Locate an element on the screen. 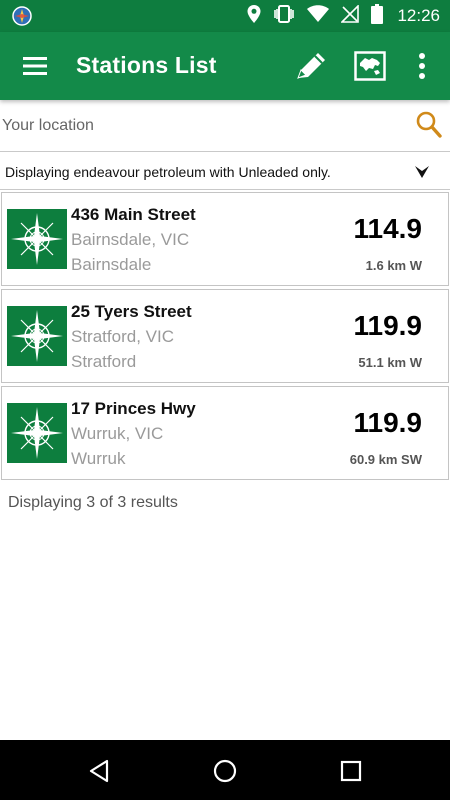 The width and height of the screenshot is (450, 800). station-address: 436 Main Street is located at coordinates (133, 214).